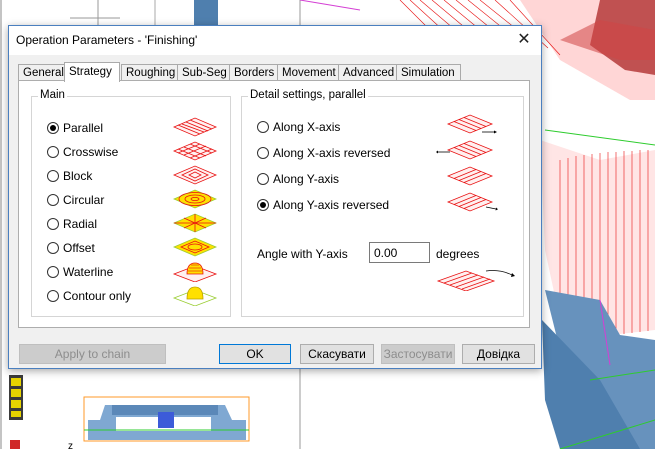 The image size is (655, 449). What do you see at coordinates (399, 252) in the screenshot?
I see `angle-input: 0.00` at bounding box center [399, 252].